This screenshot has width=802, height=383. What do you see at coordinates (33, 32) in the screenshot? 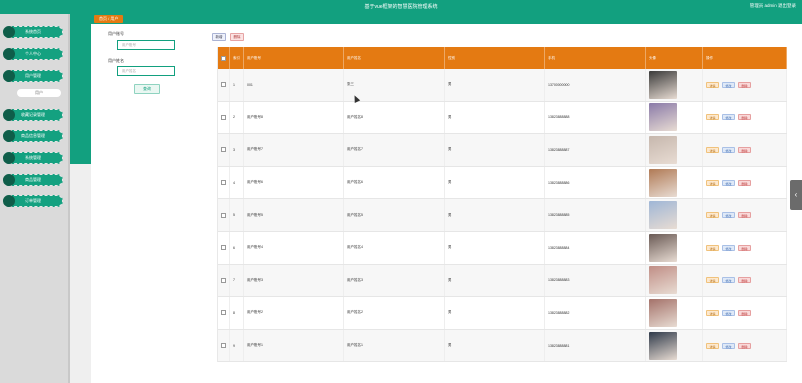
I see `sidebar-item-home: 系统首页` at bounding box center [33, 32].